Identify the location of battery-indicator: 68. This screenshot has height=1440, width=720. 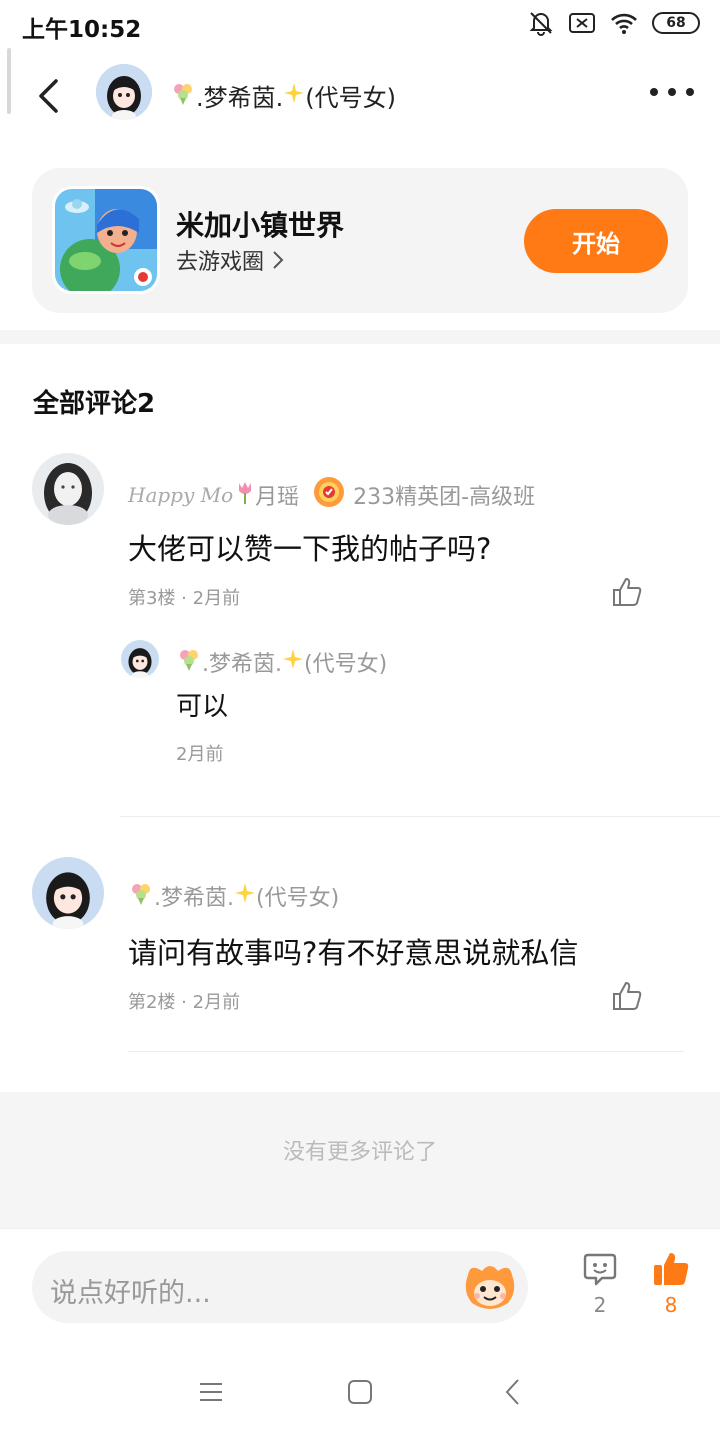
(676, 23).